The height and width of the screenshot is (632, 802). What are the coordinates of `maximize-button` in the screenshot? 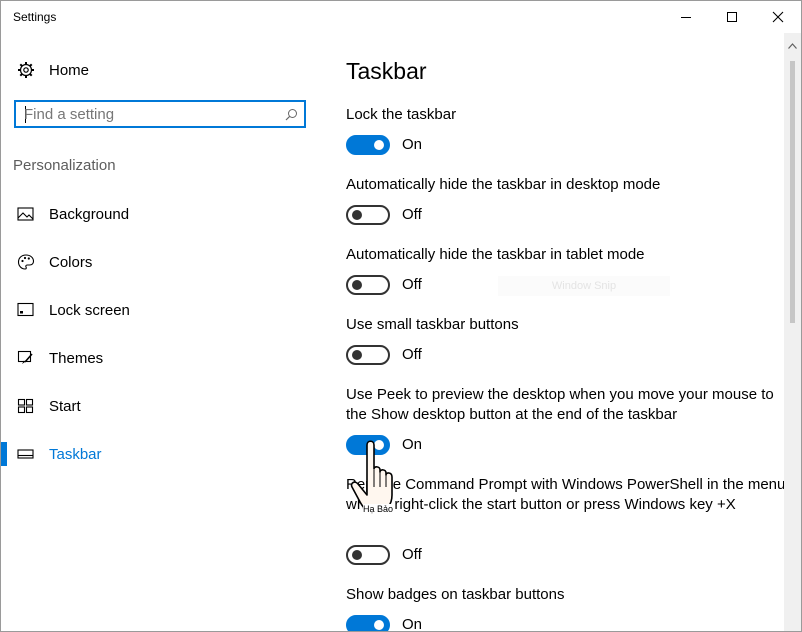 It's located at (732, 17).